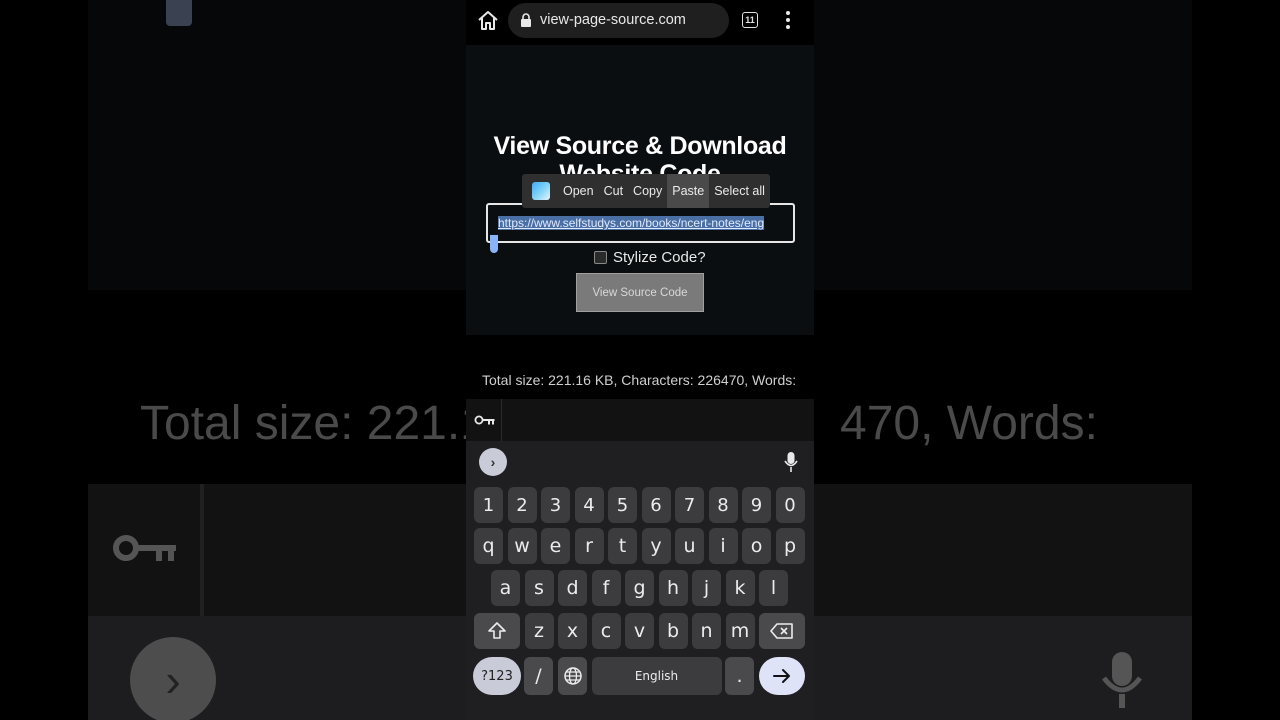 Image resolution: width=1280 pixels, height=720 pixels. What do you see at coordinates (788, 20) in the screenshot?
I see `overflow-menu-icon` at bounding box center [788, 20].